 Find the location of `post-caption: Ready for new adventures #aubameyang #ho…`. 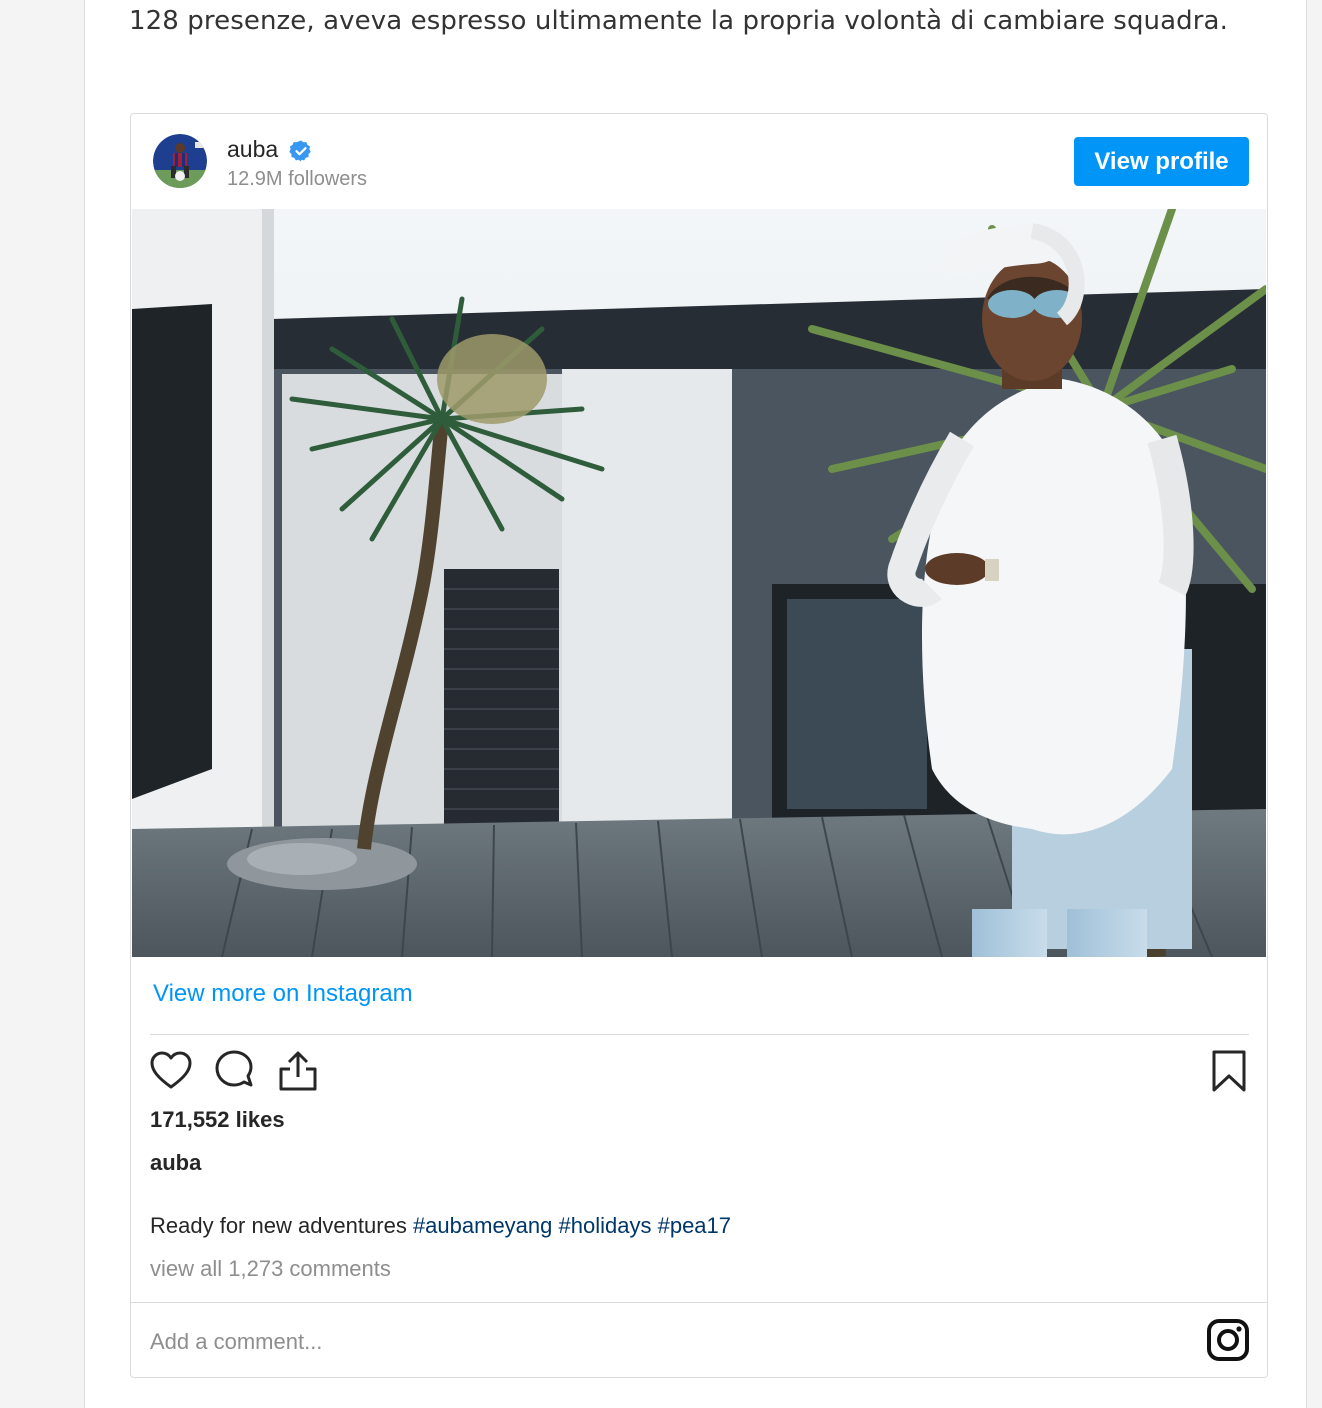

post-caption: Ready for new adventures #aubameyang #ho… is located at coordinates (440, 1226).